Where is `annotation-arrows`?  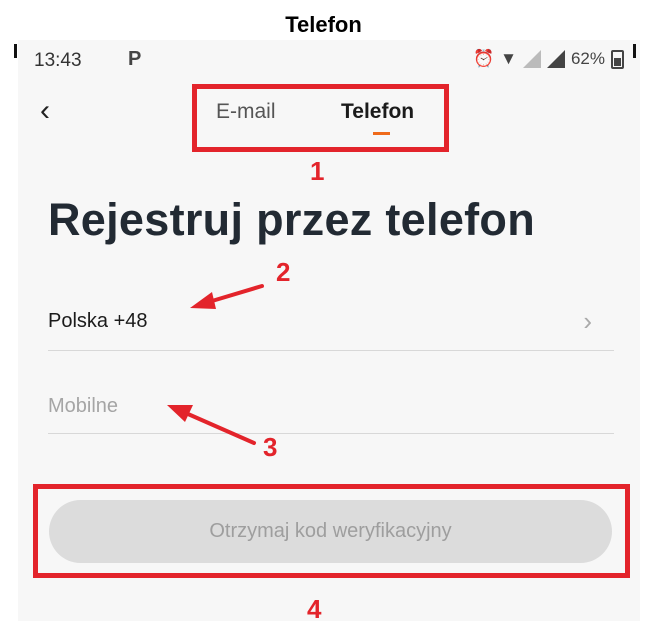 annotation-arrows is located at coordinates (215, 364).